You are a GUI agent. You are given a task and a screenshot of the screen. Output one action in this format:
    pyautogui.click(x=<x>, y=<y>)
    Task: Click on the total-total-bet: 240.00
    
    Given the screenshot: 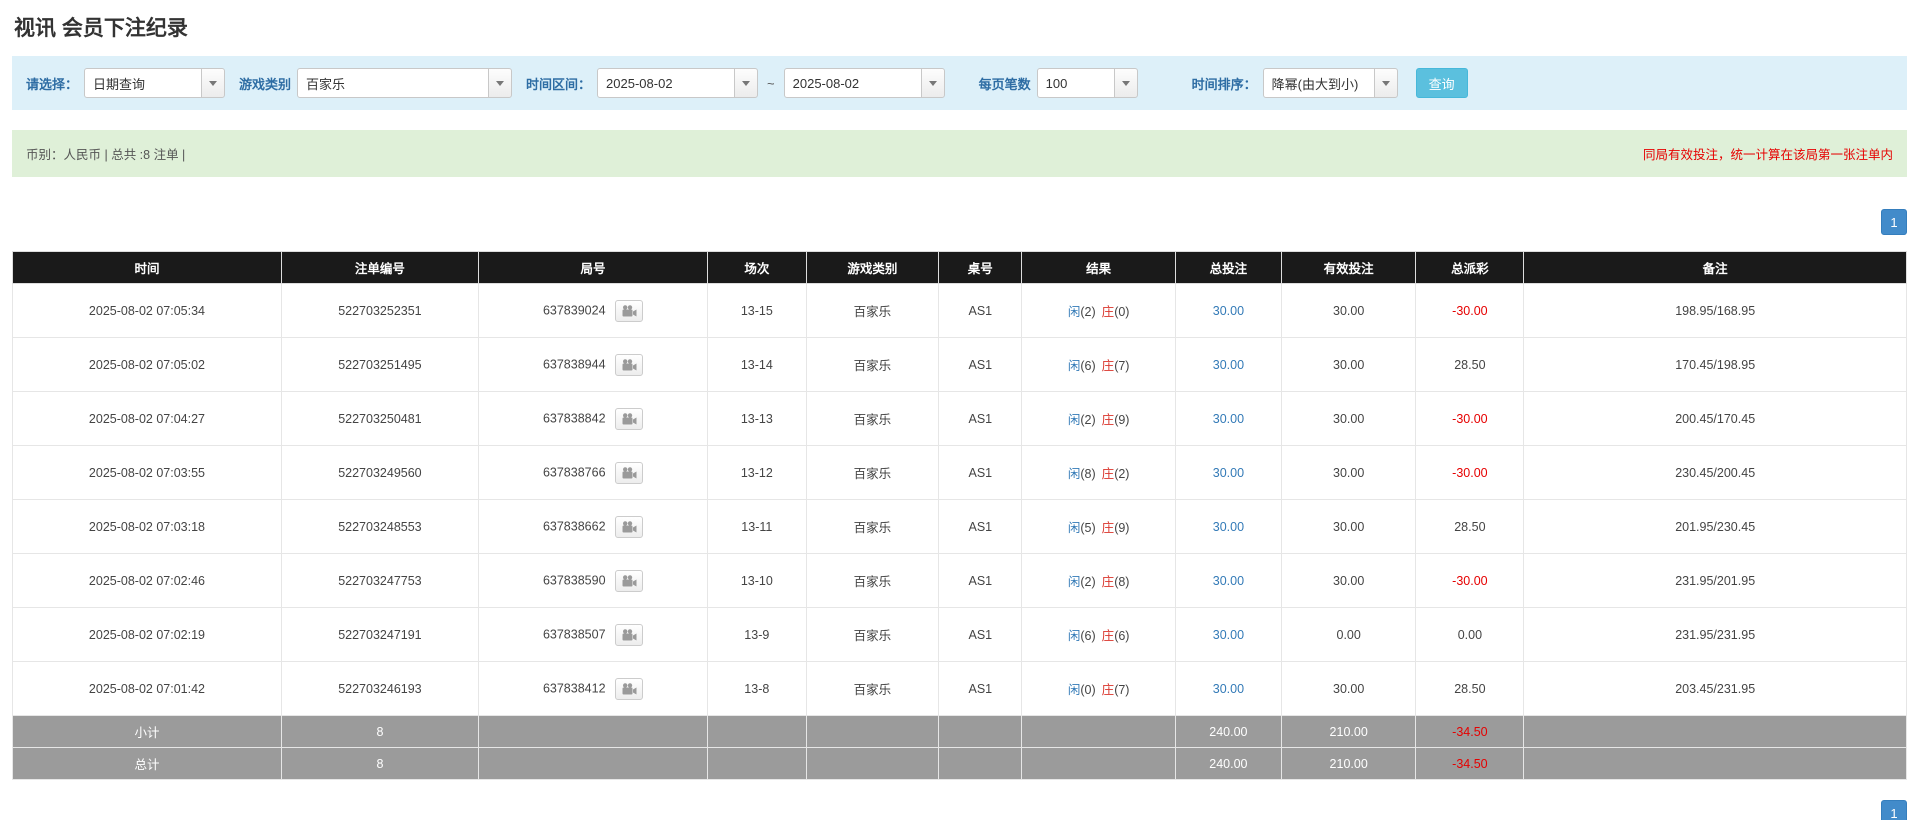 What is the action you would take?
    pyautogui.click(x=1228, y=763)
    